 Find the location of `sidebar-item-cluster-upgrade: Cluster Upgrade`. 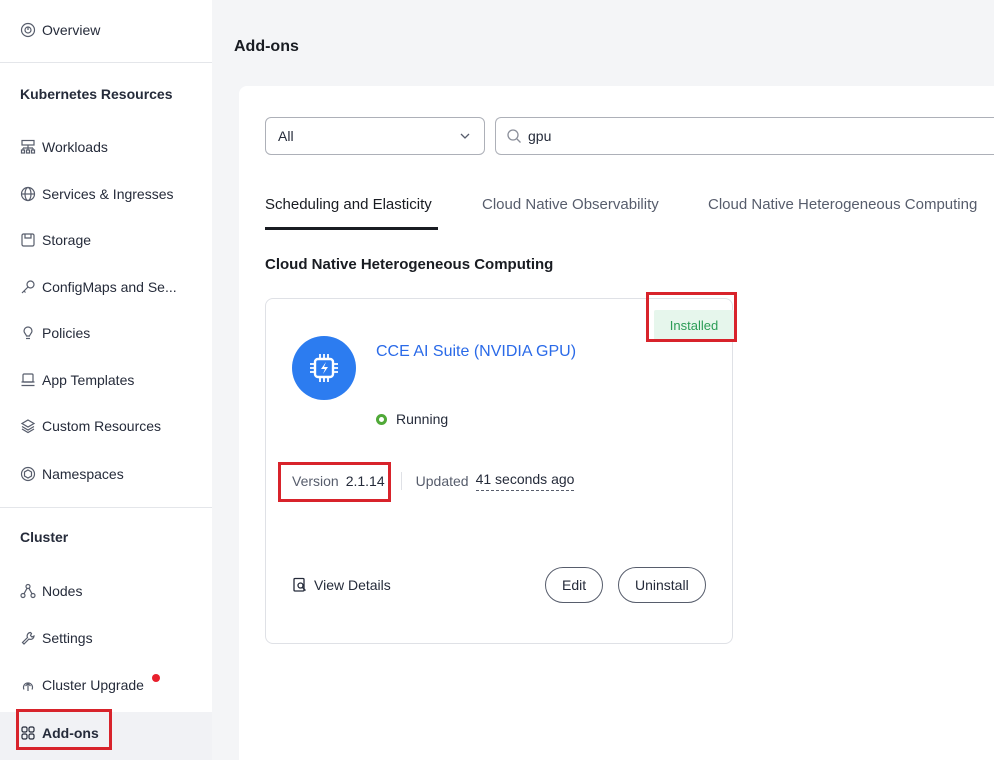

sidebar-item-cluster-upgrade: Cluster Upgrade is located at coordinates (90, 685).